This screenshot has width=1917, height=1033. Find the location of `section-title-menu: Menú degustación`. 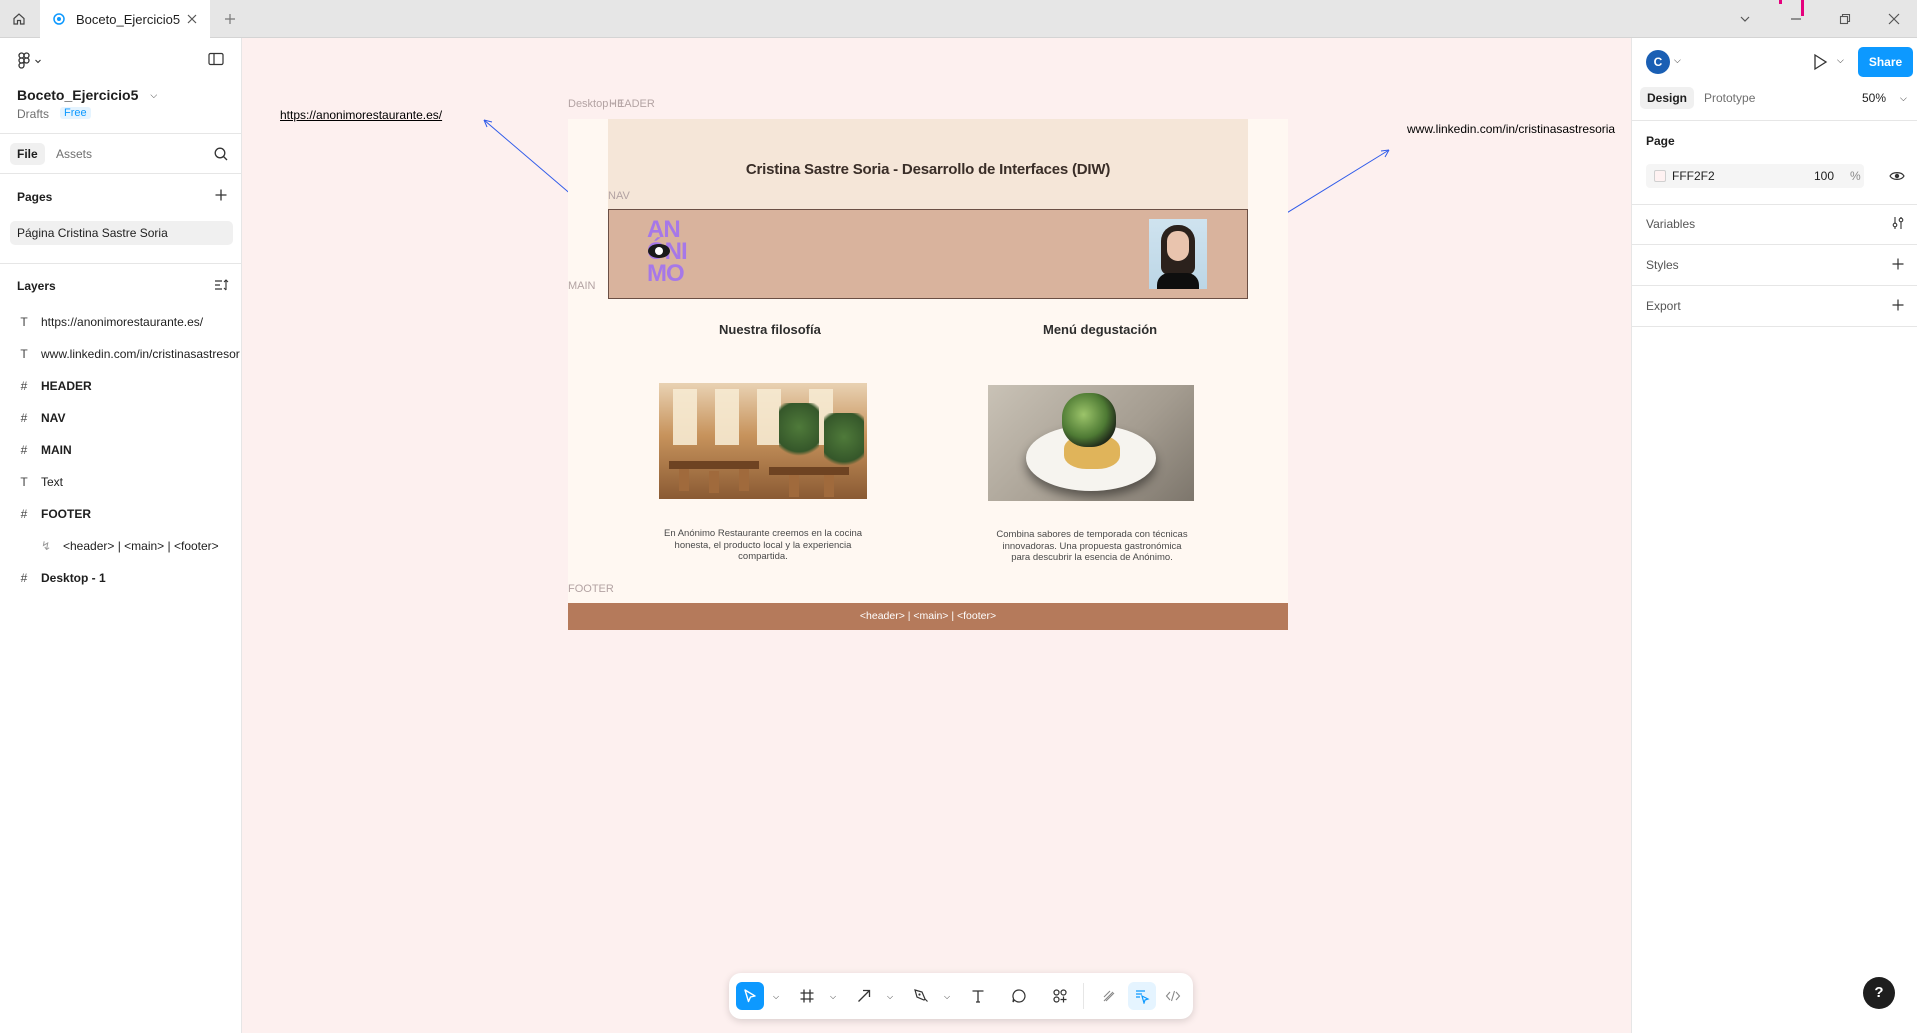

section-title-menu: Menú degustación is located at coordinates (1100, 329).